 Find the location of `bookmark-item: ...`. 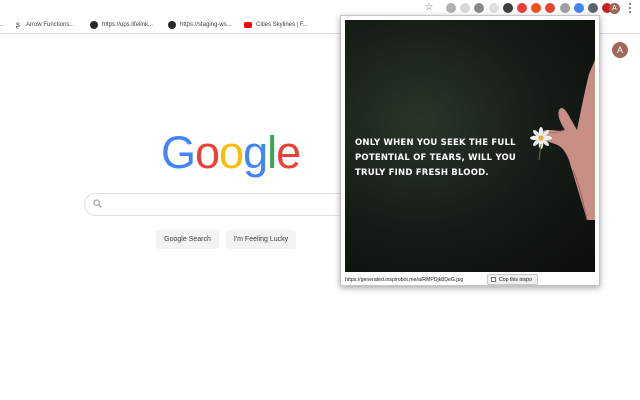

bookmark-item: ... is located at coordinates (1, 25).